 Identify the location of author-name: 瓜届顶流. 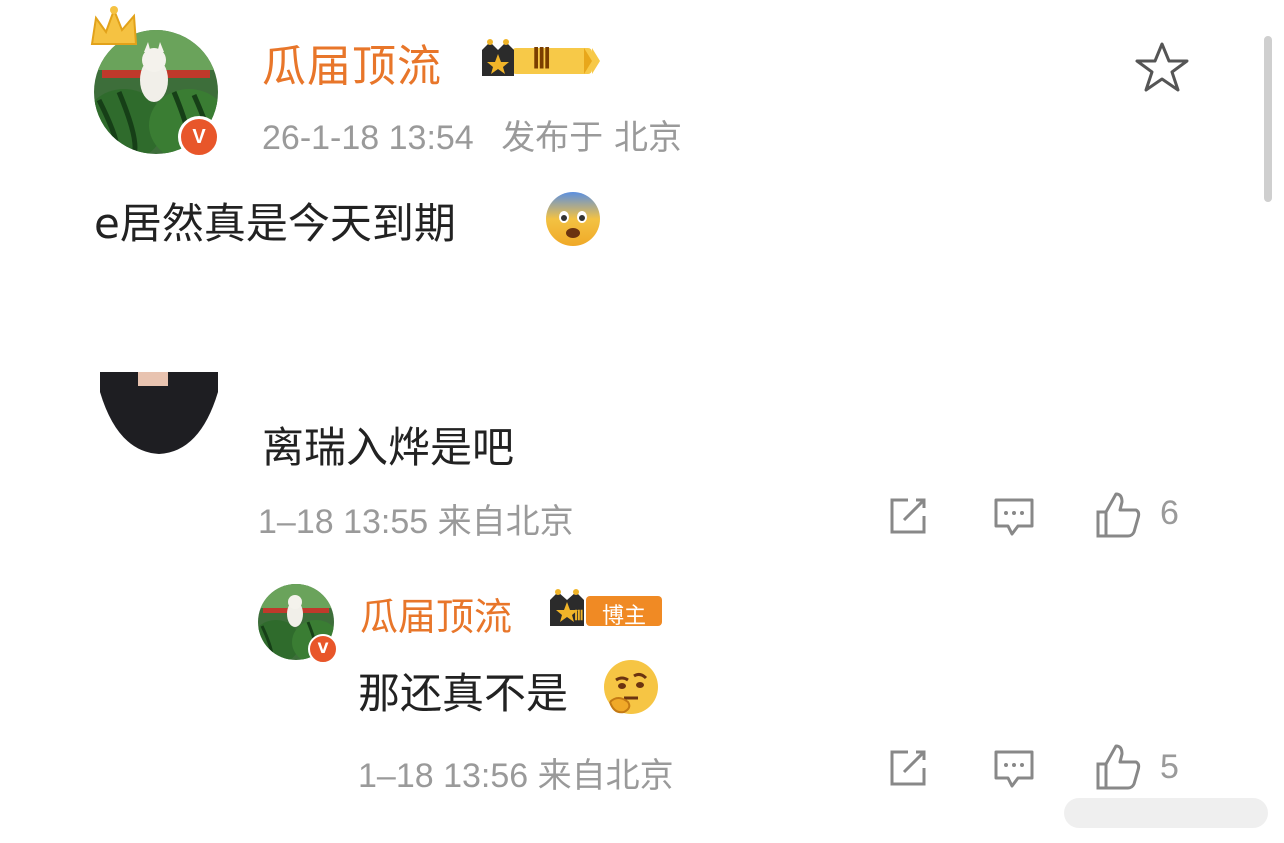
(352, 62).